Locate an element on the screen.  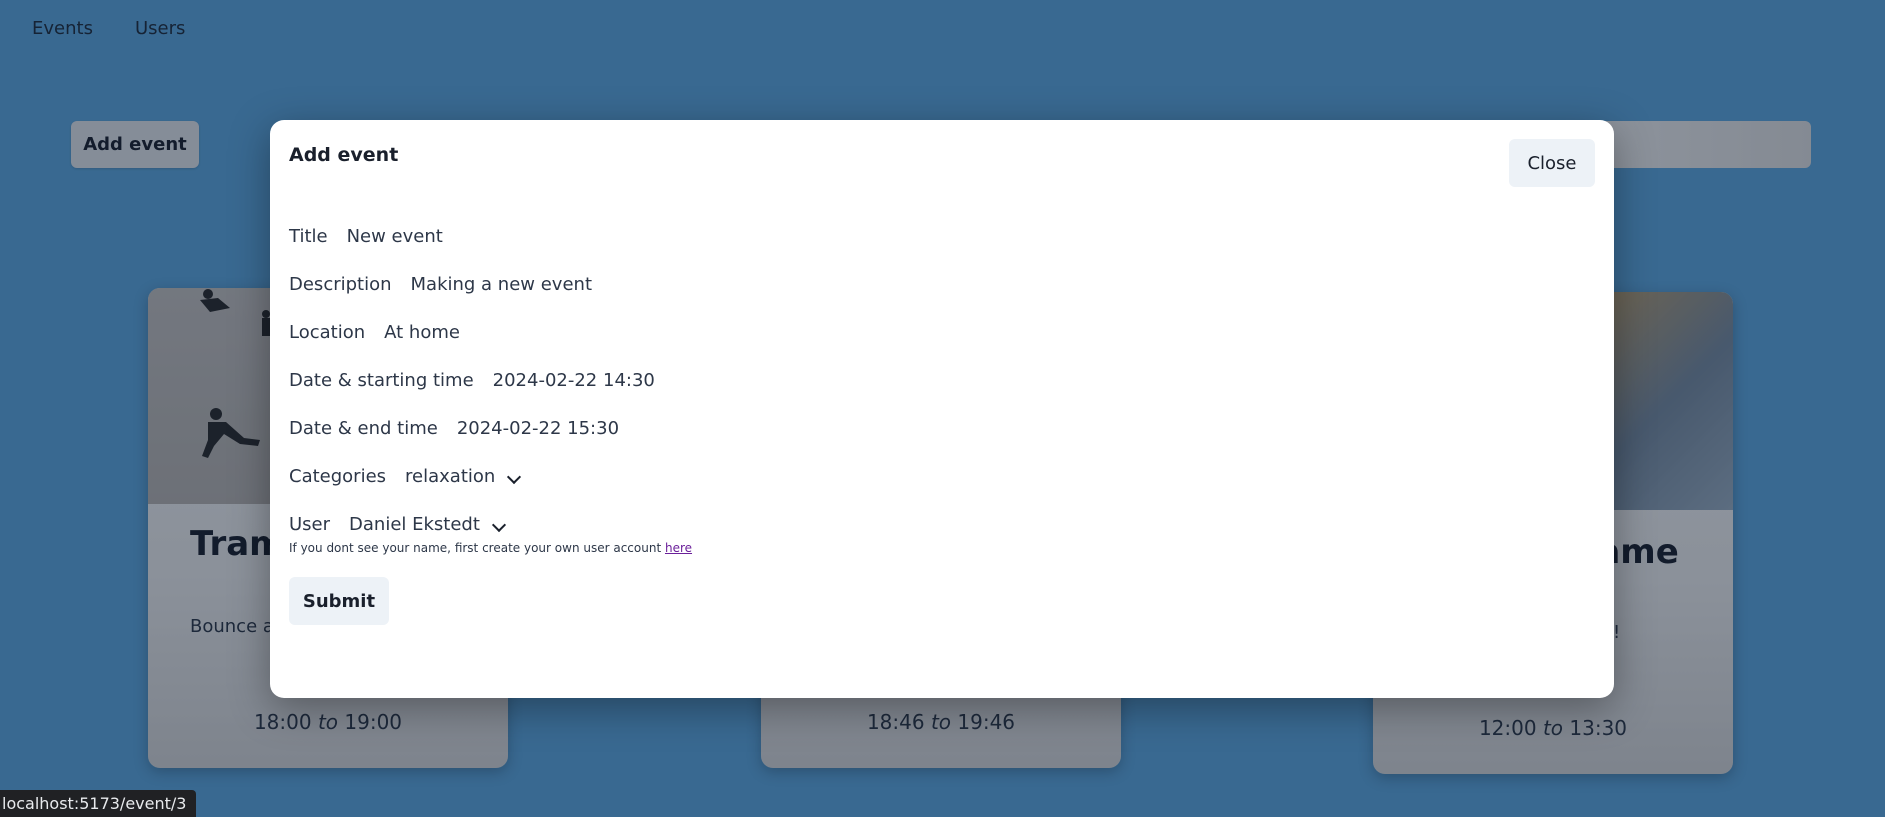
categories-field: Categories relaxation is located at coordinates (405, 476).